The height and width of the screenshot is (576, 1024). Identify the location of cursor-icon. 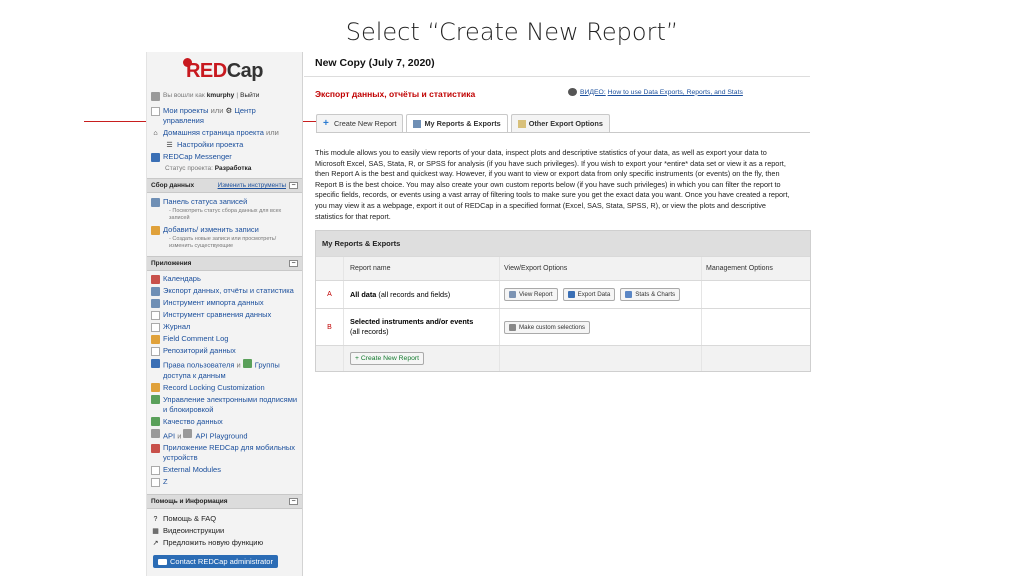
(512, 327).